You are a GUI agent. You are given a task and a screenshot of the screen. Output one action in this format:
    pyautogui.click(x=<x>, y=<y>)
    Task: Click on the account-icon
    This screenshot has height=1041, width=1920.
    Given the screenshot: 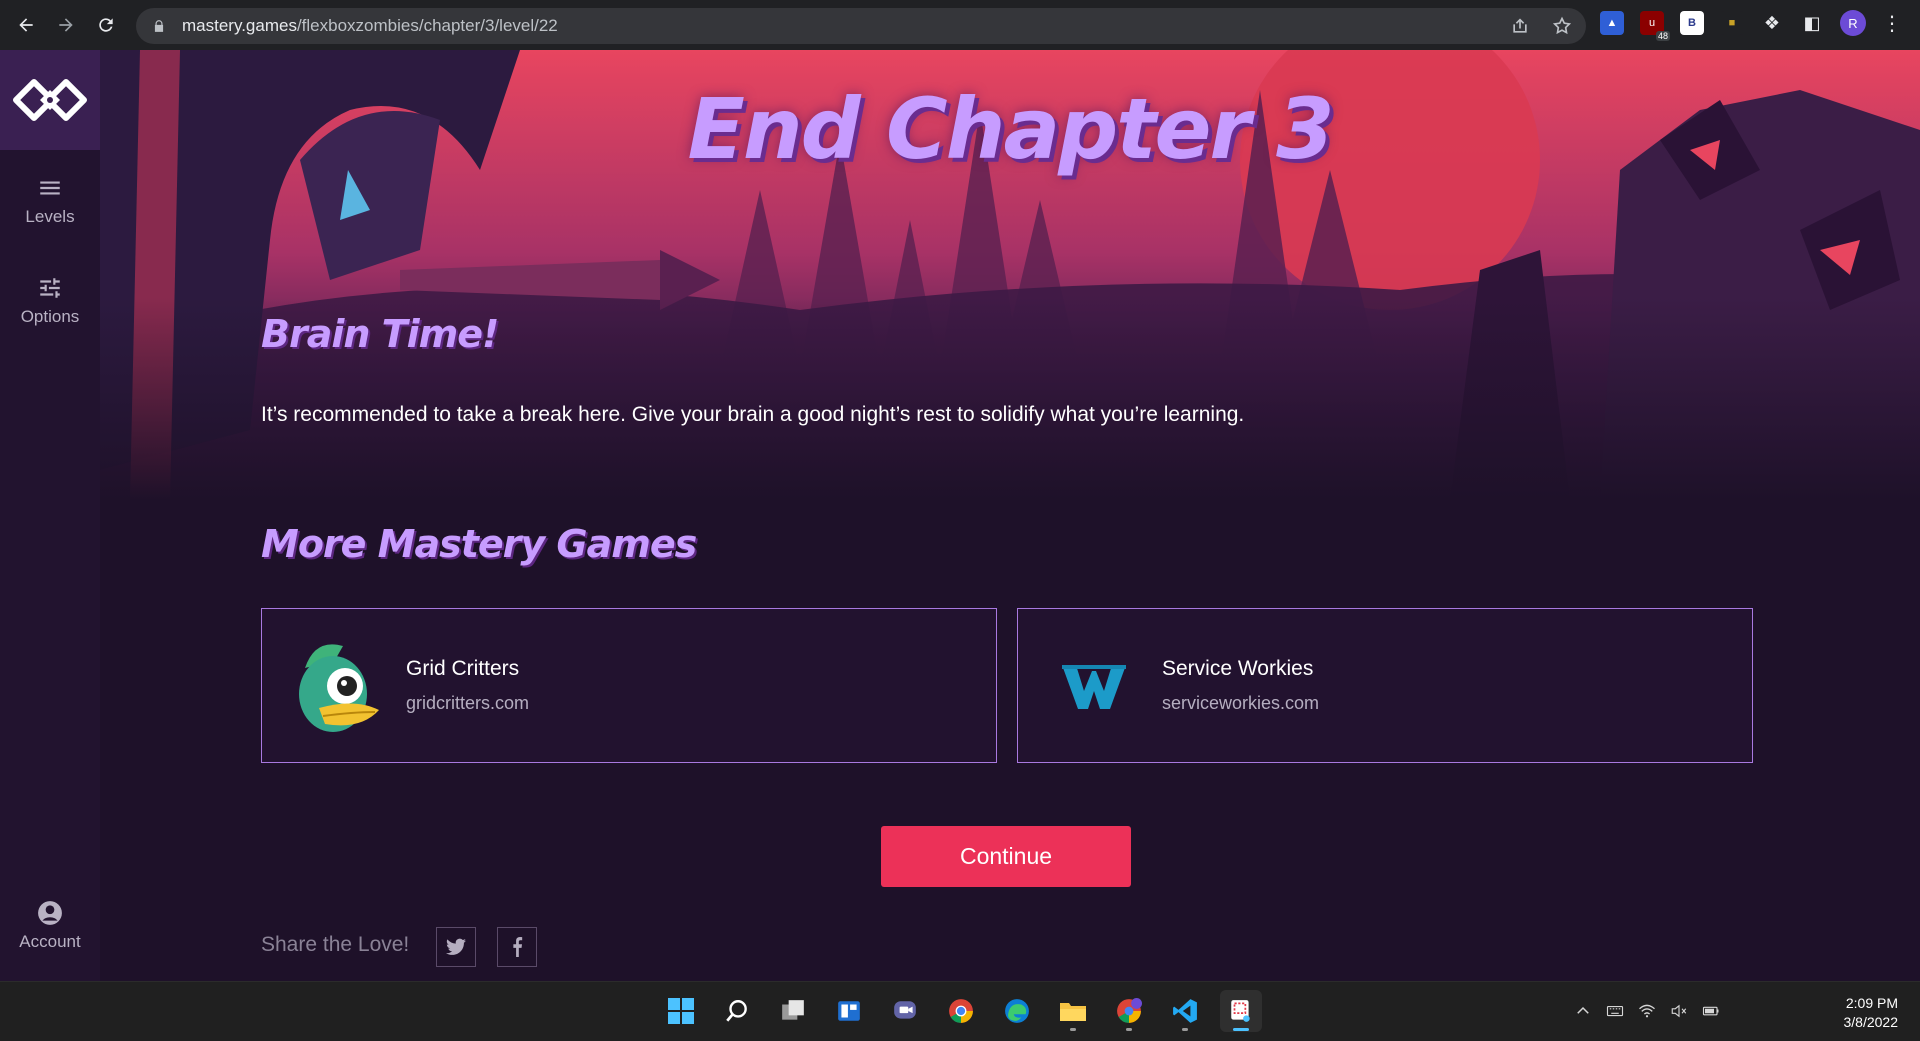 What is the action you would take?
    pyautogui.click(x=50, y=913)
    